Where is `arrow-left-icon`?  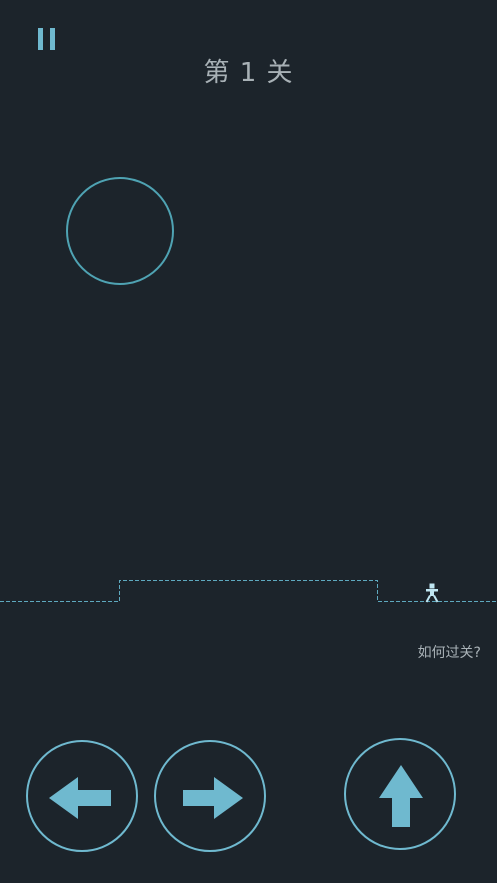 arrow-left-icon is located at coordinates (80, 798).